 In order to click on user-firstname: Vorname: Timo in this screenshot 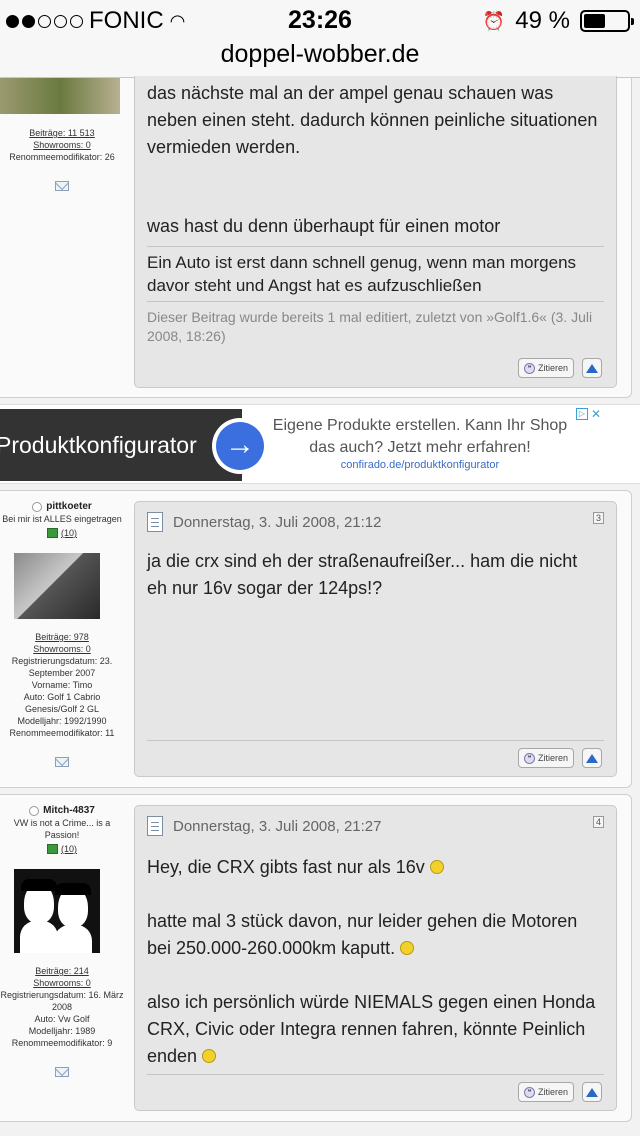, I will do `click(62, 685)`.